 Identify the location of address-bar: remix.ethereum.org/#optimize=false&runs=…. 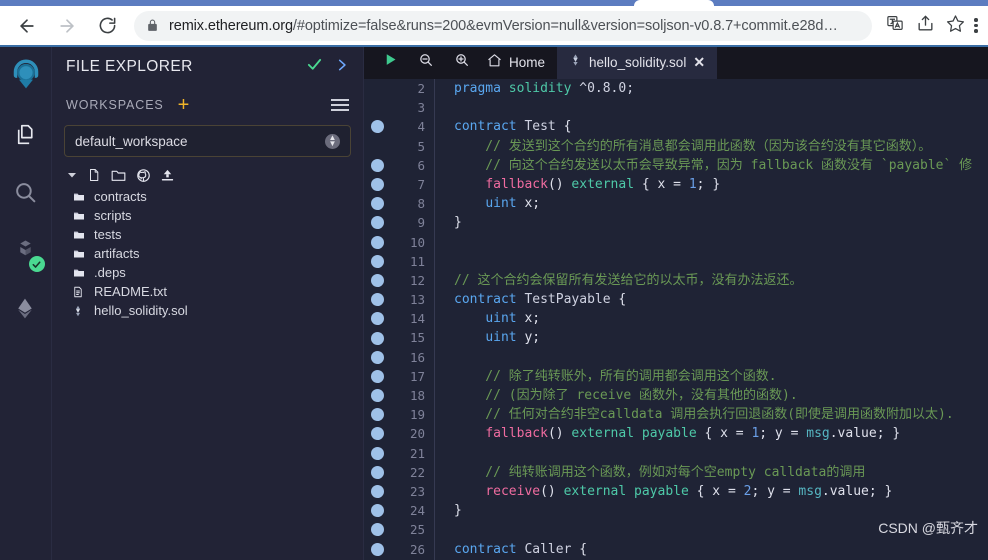
(503, 25).